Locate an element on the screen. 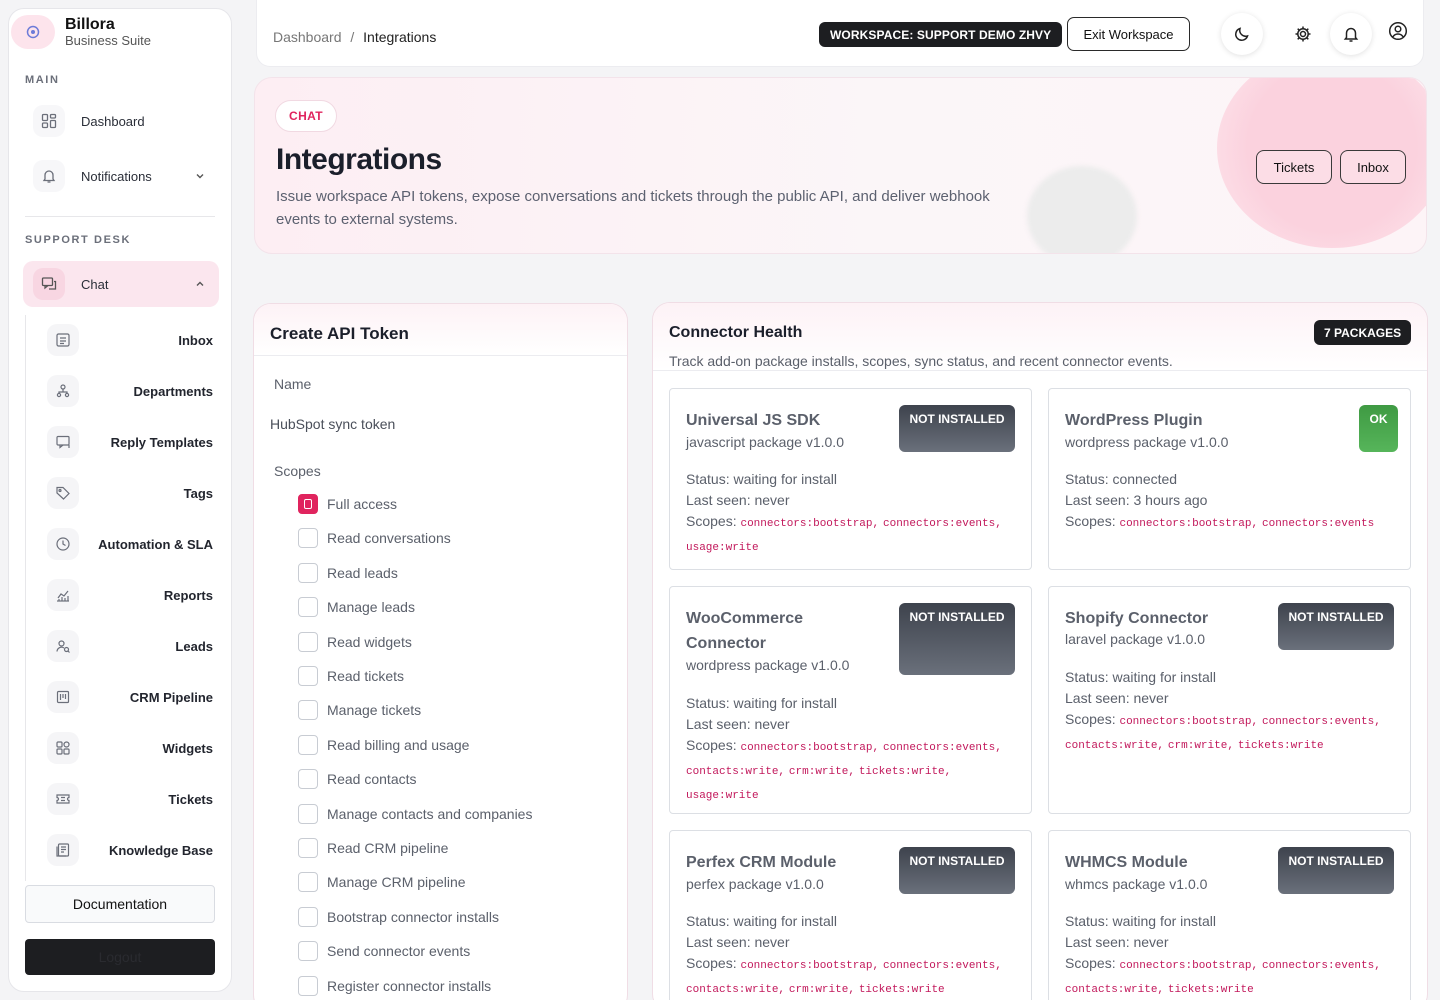 This screenshot has height=1000, width=1440. scope-option: Read conversations is located at coordinates (374, 538).